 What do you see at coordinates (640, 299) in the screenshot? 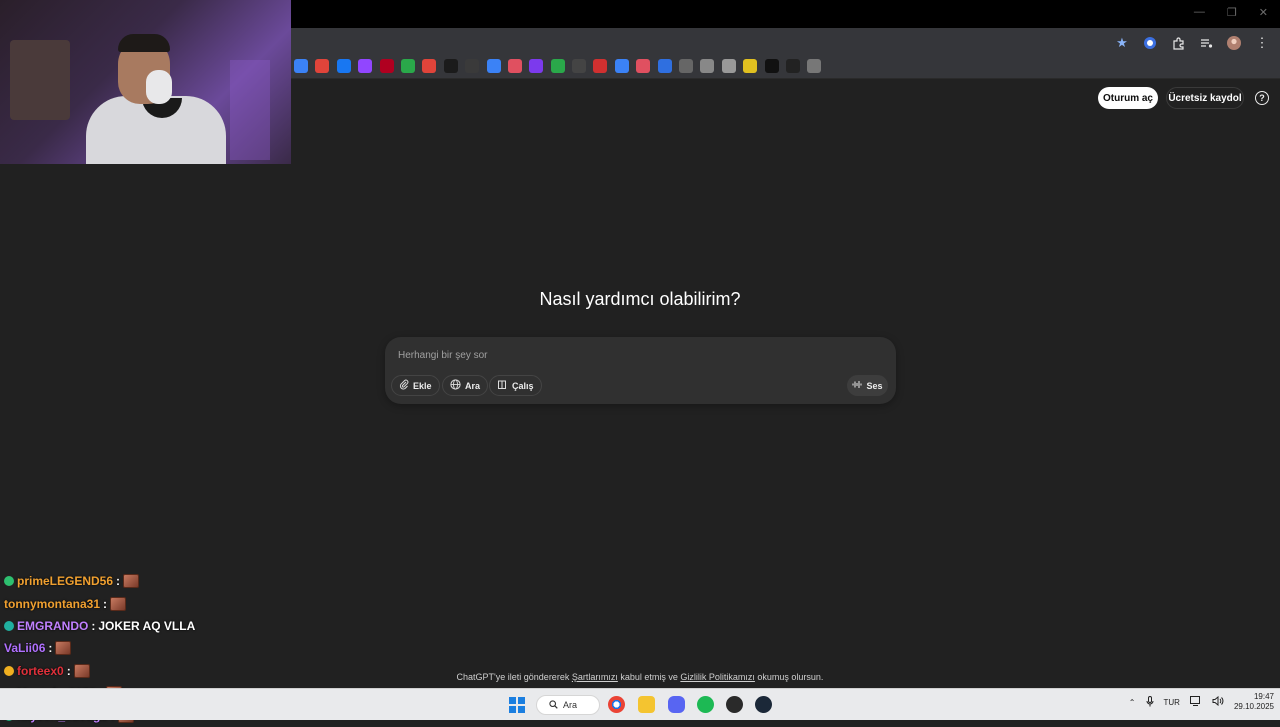
I see `page-title: Nasıl yardımcı olabilirim?` at bounding box center [640, 299].